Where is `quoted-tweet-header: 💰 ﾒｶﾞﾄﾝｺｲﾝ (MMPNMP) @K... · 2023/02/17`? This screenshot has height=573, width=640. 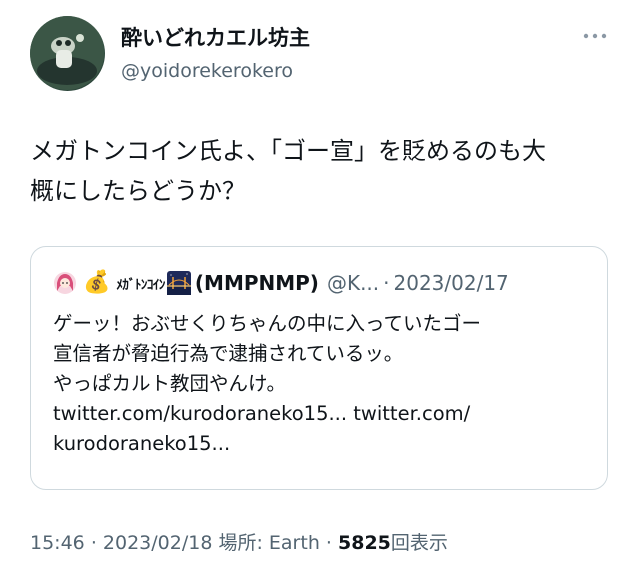 quoted-tweet-header: 💰 ﾒｶﾞﾄﾝｺｲﾝ (MMPNMP) @K... · 2023/02/17 is located at coordinates (323, 283).